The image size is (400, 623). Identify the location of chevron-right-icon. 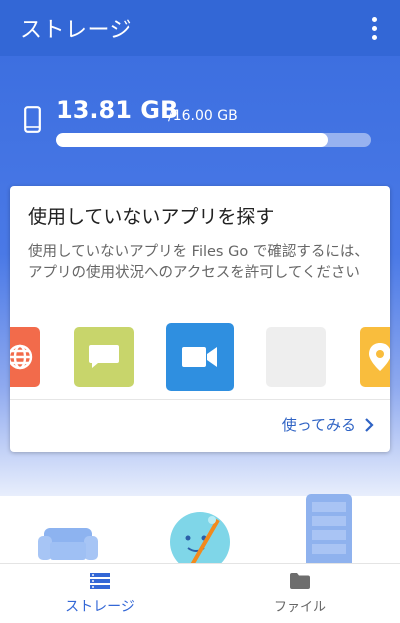
(369, 424).